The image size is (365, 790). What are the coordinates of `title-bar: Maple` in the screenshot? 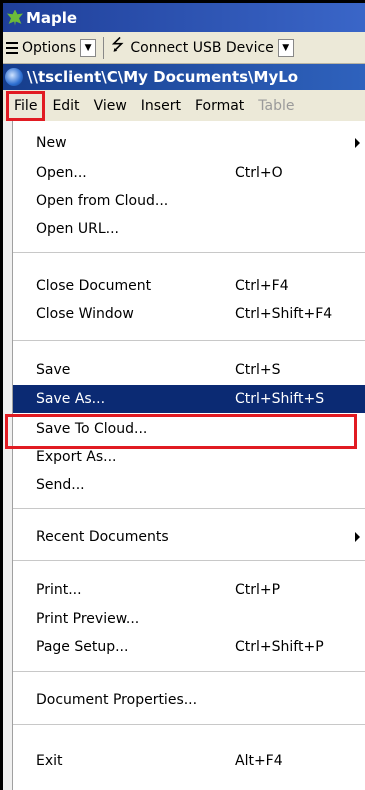 It's located at (184, 17).